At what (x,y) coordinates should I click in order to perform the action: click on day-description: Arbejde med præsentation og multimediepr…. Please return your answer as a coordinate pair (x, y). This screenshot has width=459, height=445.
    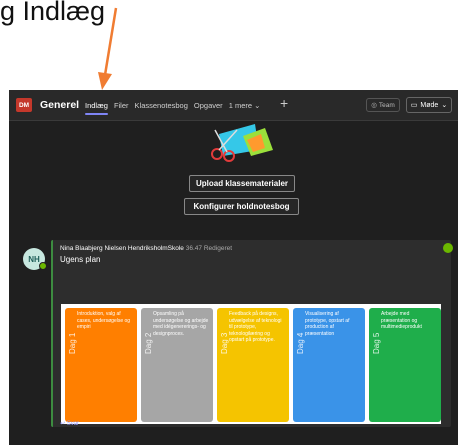
    Looking at the image, I should click on (401, 320).